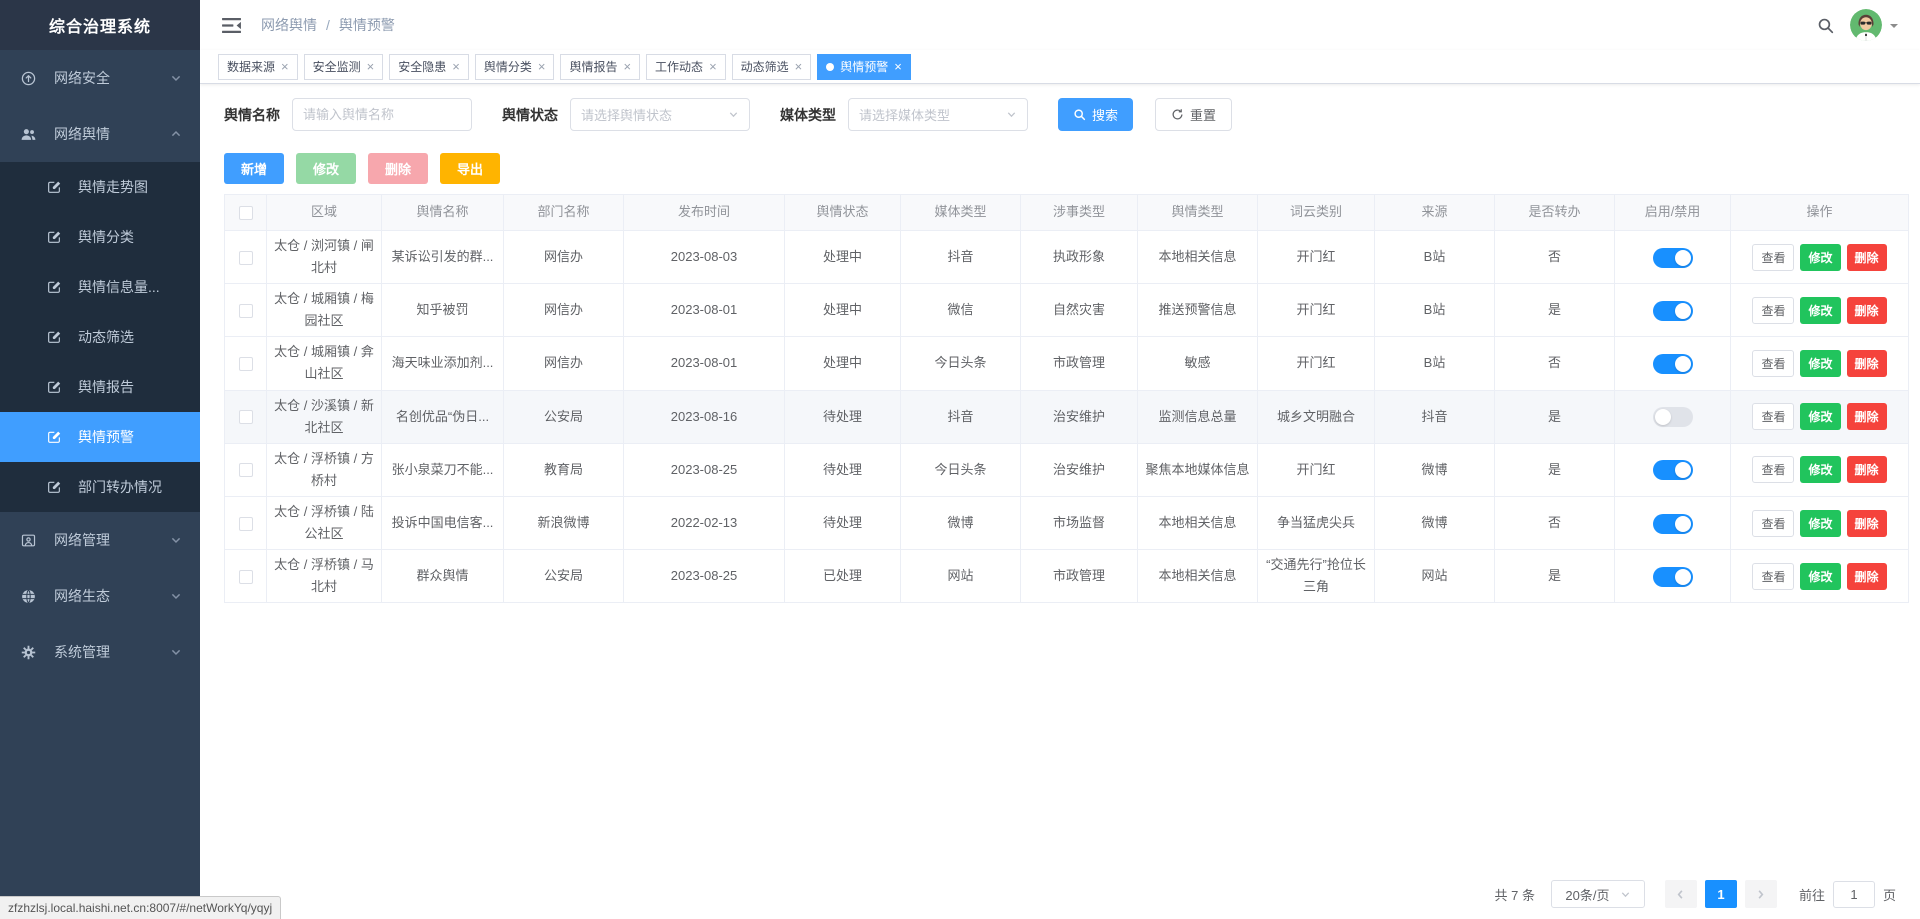 This screenshot has width=1920, height=919. What do you see at coordinates (864, 66) in the screenshot?
I see `tab-item: 舆情预警 ×` at bounding box center [864, 66].